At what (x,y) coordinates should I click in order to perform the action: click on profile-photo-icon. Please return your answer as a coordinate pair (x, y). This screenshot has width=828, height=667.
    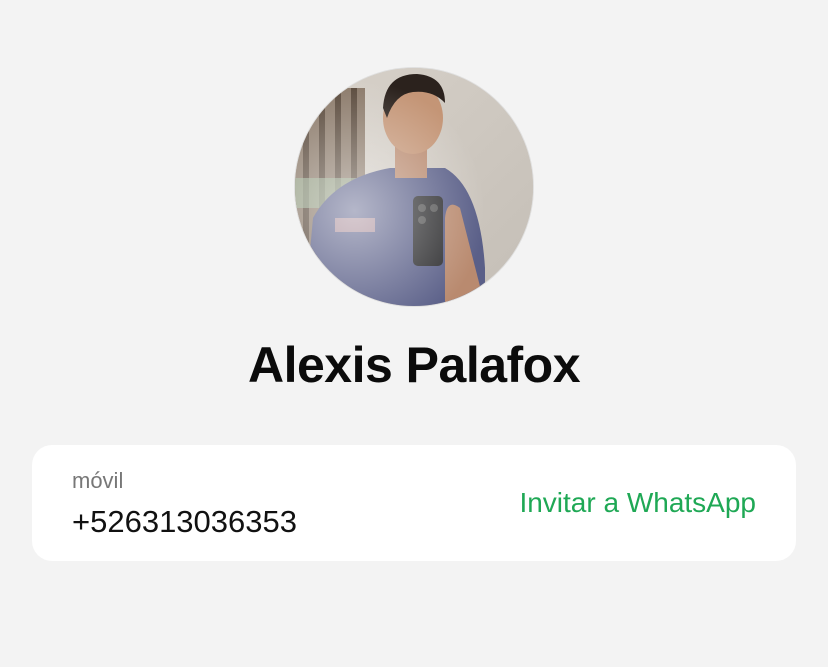
    Looking at the image, I should click on (414, 187).